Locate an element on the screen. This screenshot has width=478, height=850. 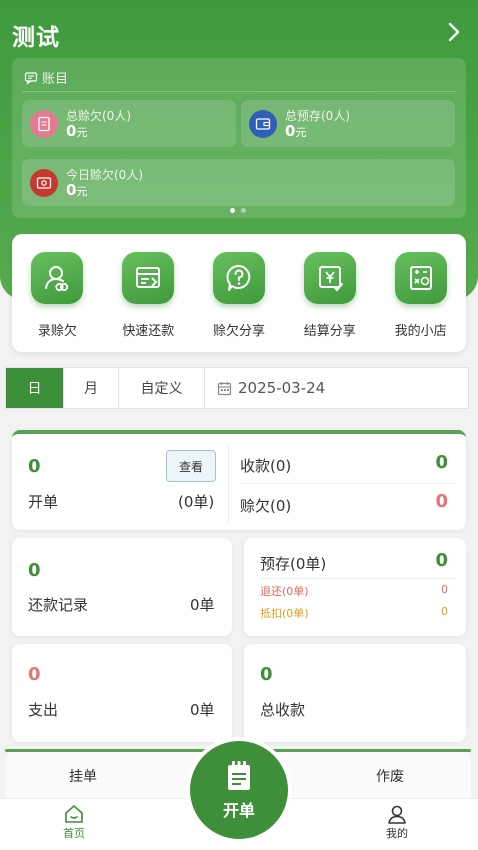
refund-value: 0 is located at coordinates (444, 589).